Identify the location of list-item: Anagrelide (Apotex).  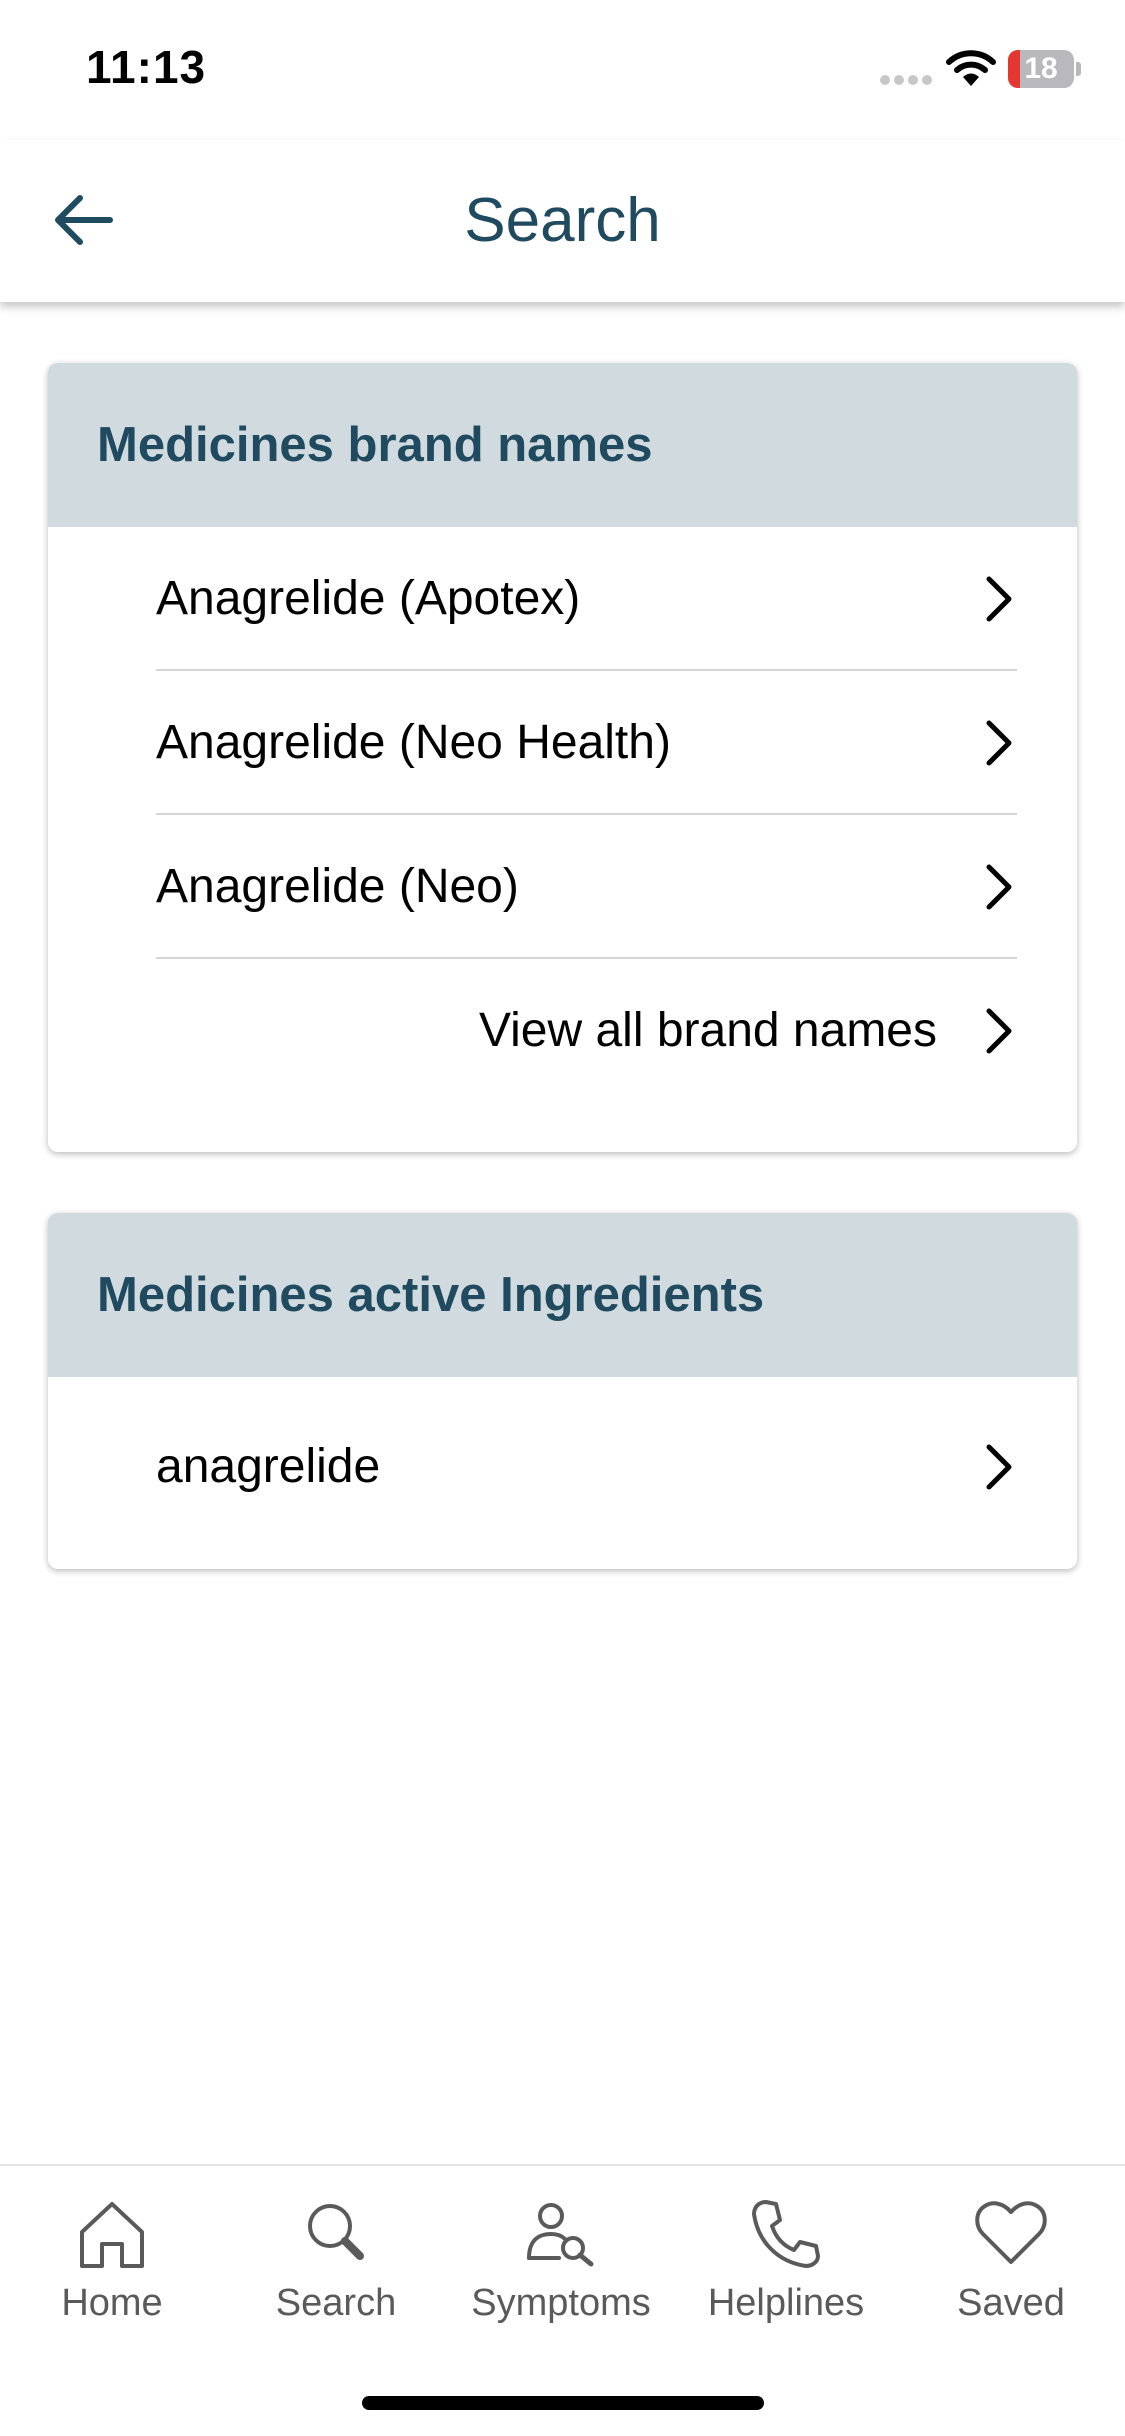
(586, 599).